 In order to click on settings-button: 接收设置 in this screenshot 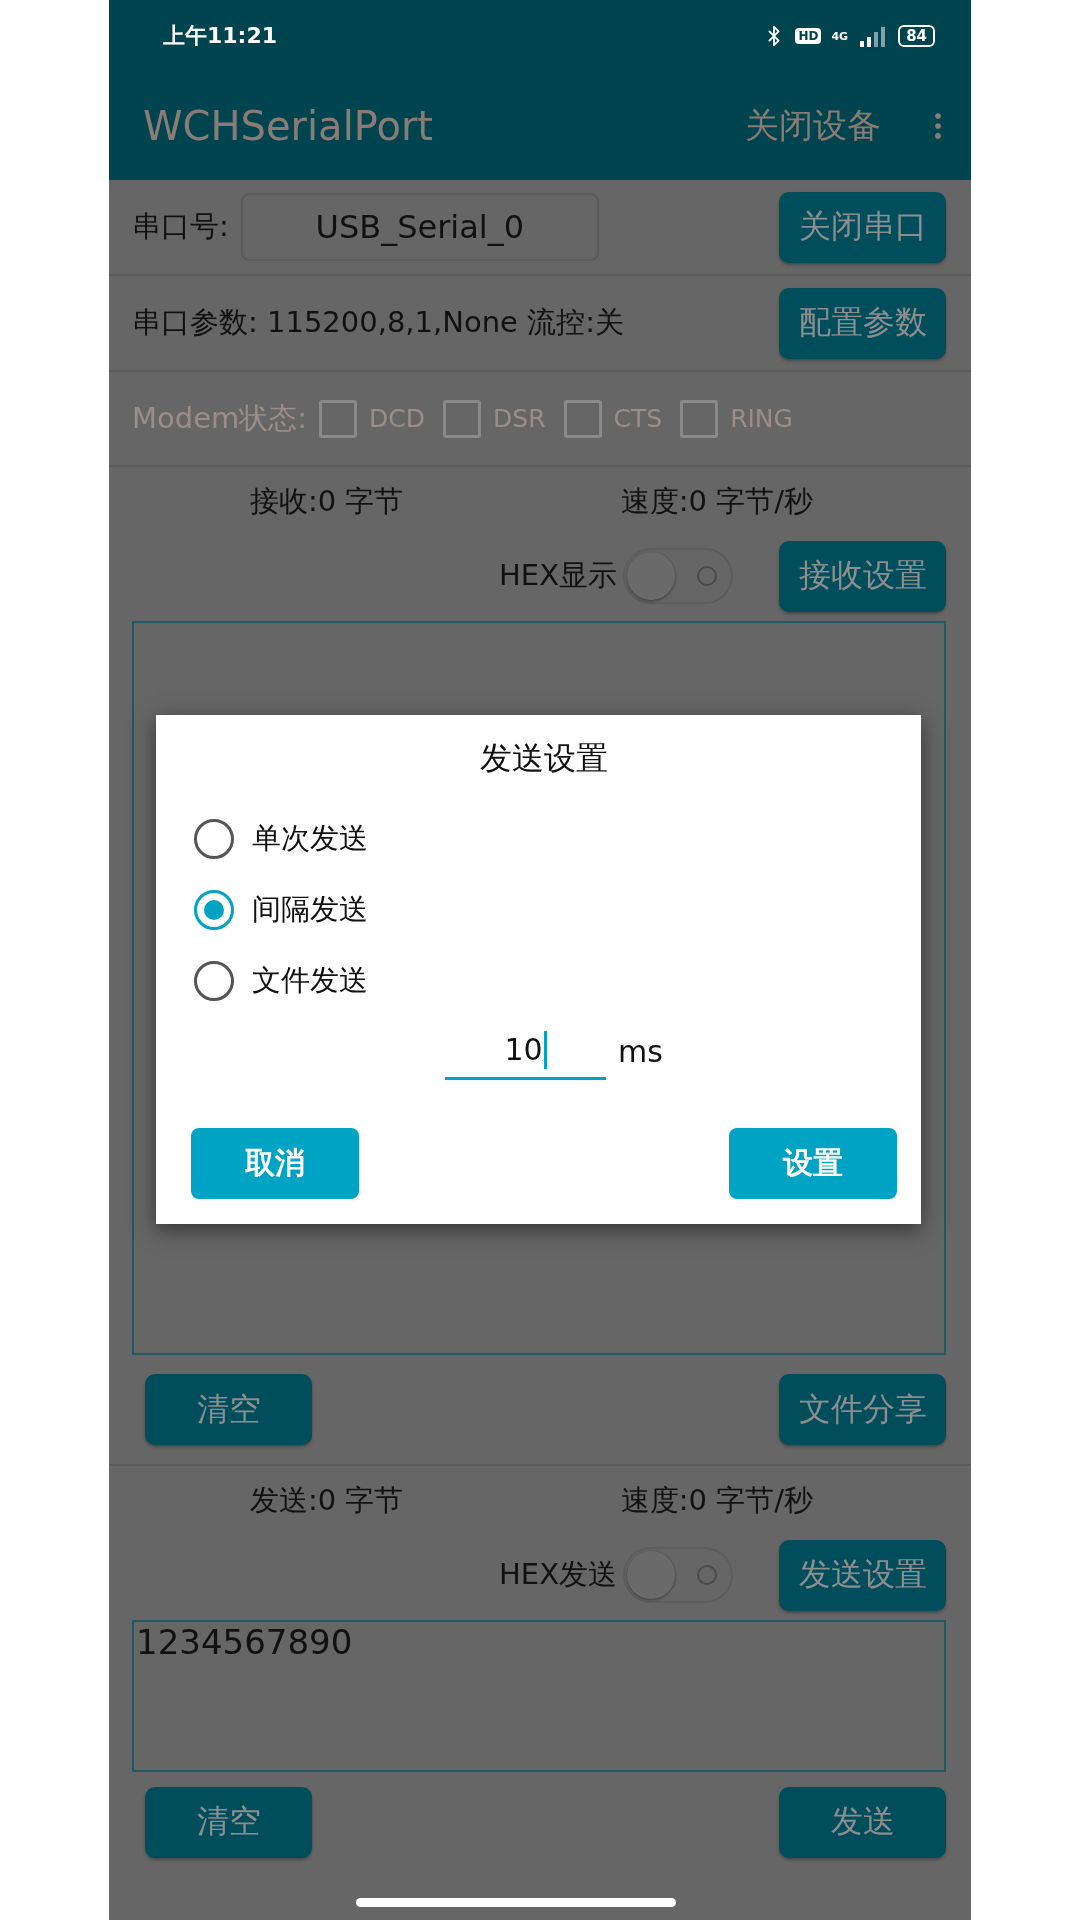, I will do `click(862, 576)`.